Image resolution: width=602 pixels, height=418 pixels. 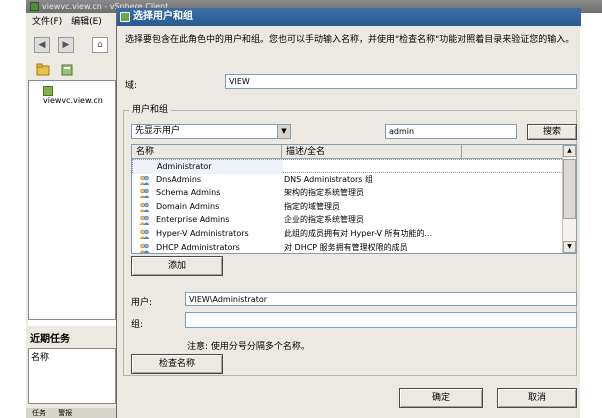 What do you see at coordinates (50, 339) in the screenshot?
I see `recent-tasks-title: 近期任务` at bounding box center [50, 339].